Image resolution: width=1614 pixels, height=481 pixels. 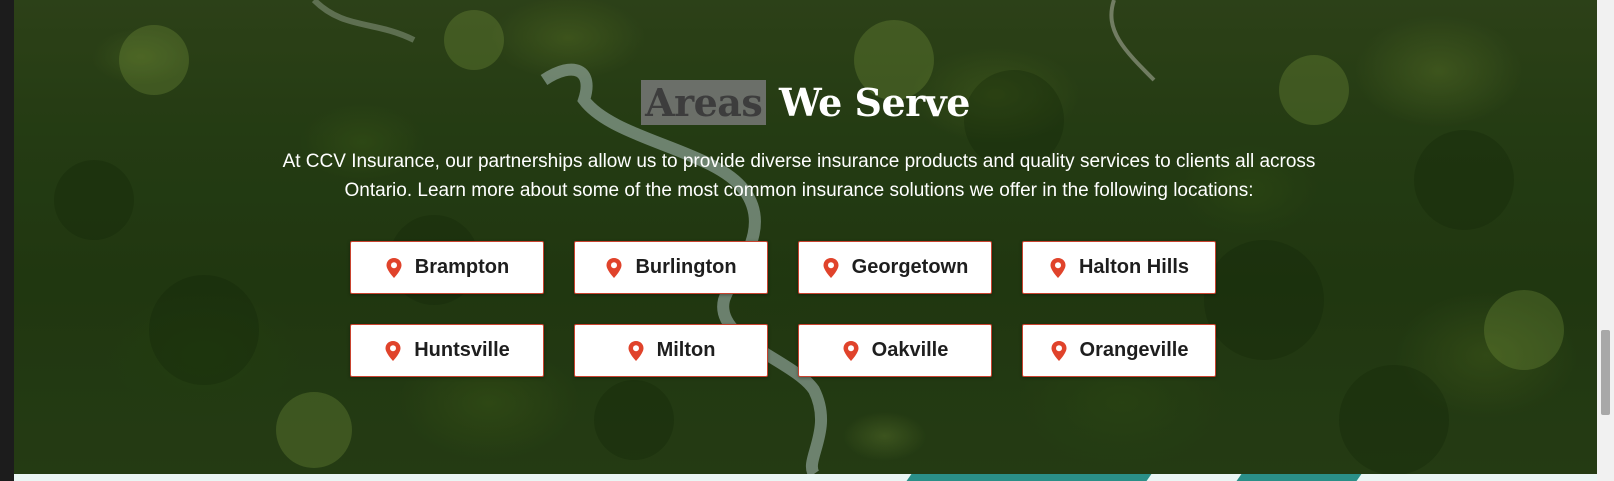 I want to click on location-button-brampton: Brampton, so click(x=447, y=267).